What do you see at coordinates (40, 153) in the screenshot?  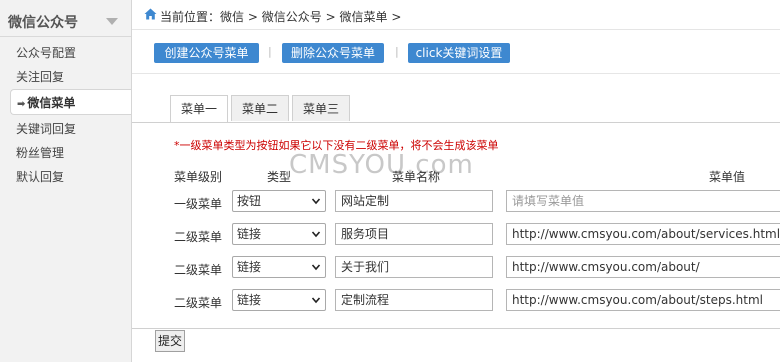 I see `sidebar-item-label: 粉丝管理` at bounding box center [40, 153].